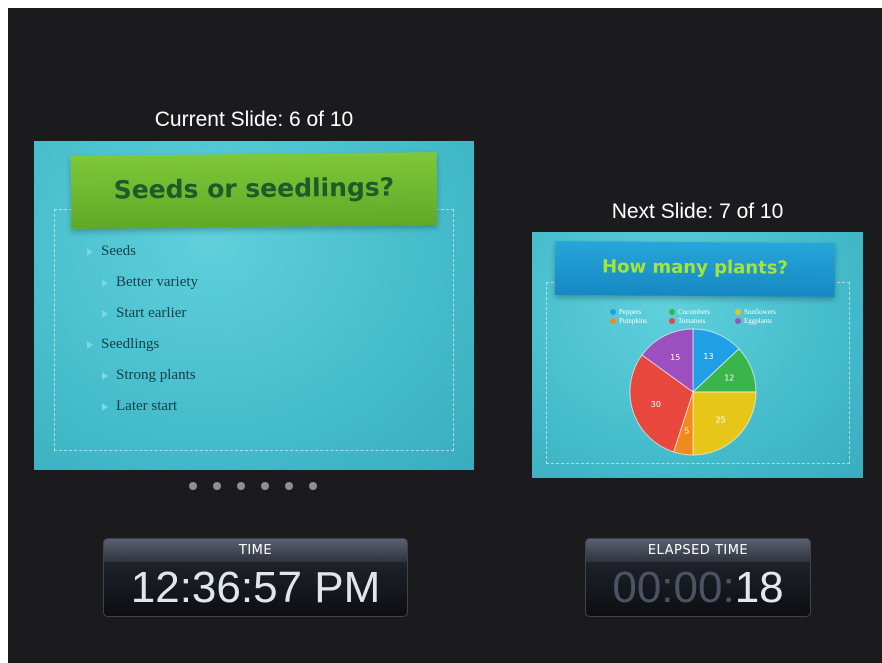  I want to click on elapsed-value: 00:00:18, so click(698, 588).